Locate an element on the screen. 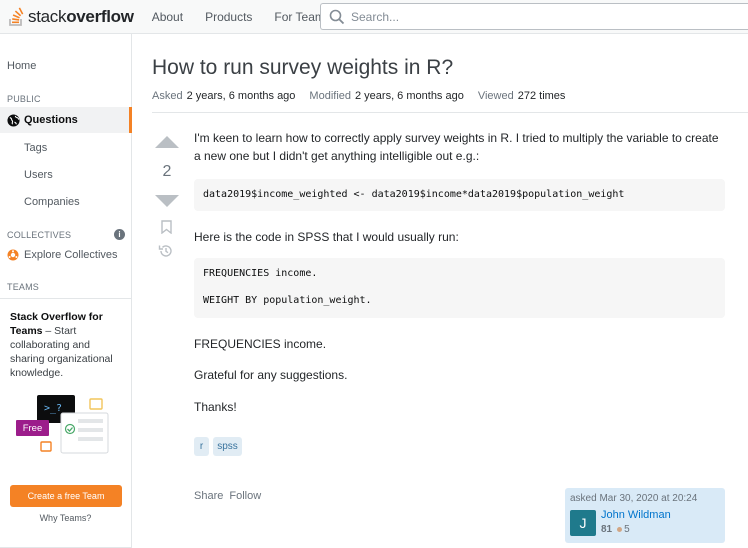  vote-count: 2 is located at coordinates (167, 171).